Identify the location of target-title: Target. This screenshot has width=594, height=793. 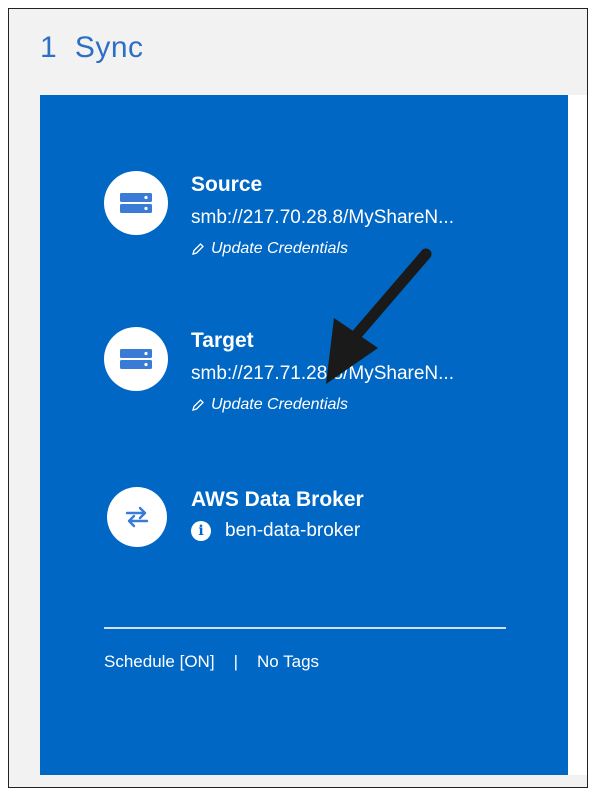
(222, 340).